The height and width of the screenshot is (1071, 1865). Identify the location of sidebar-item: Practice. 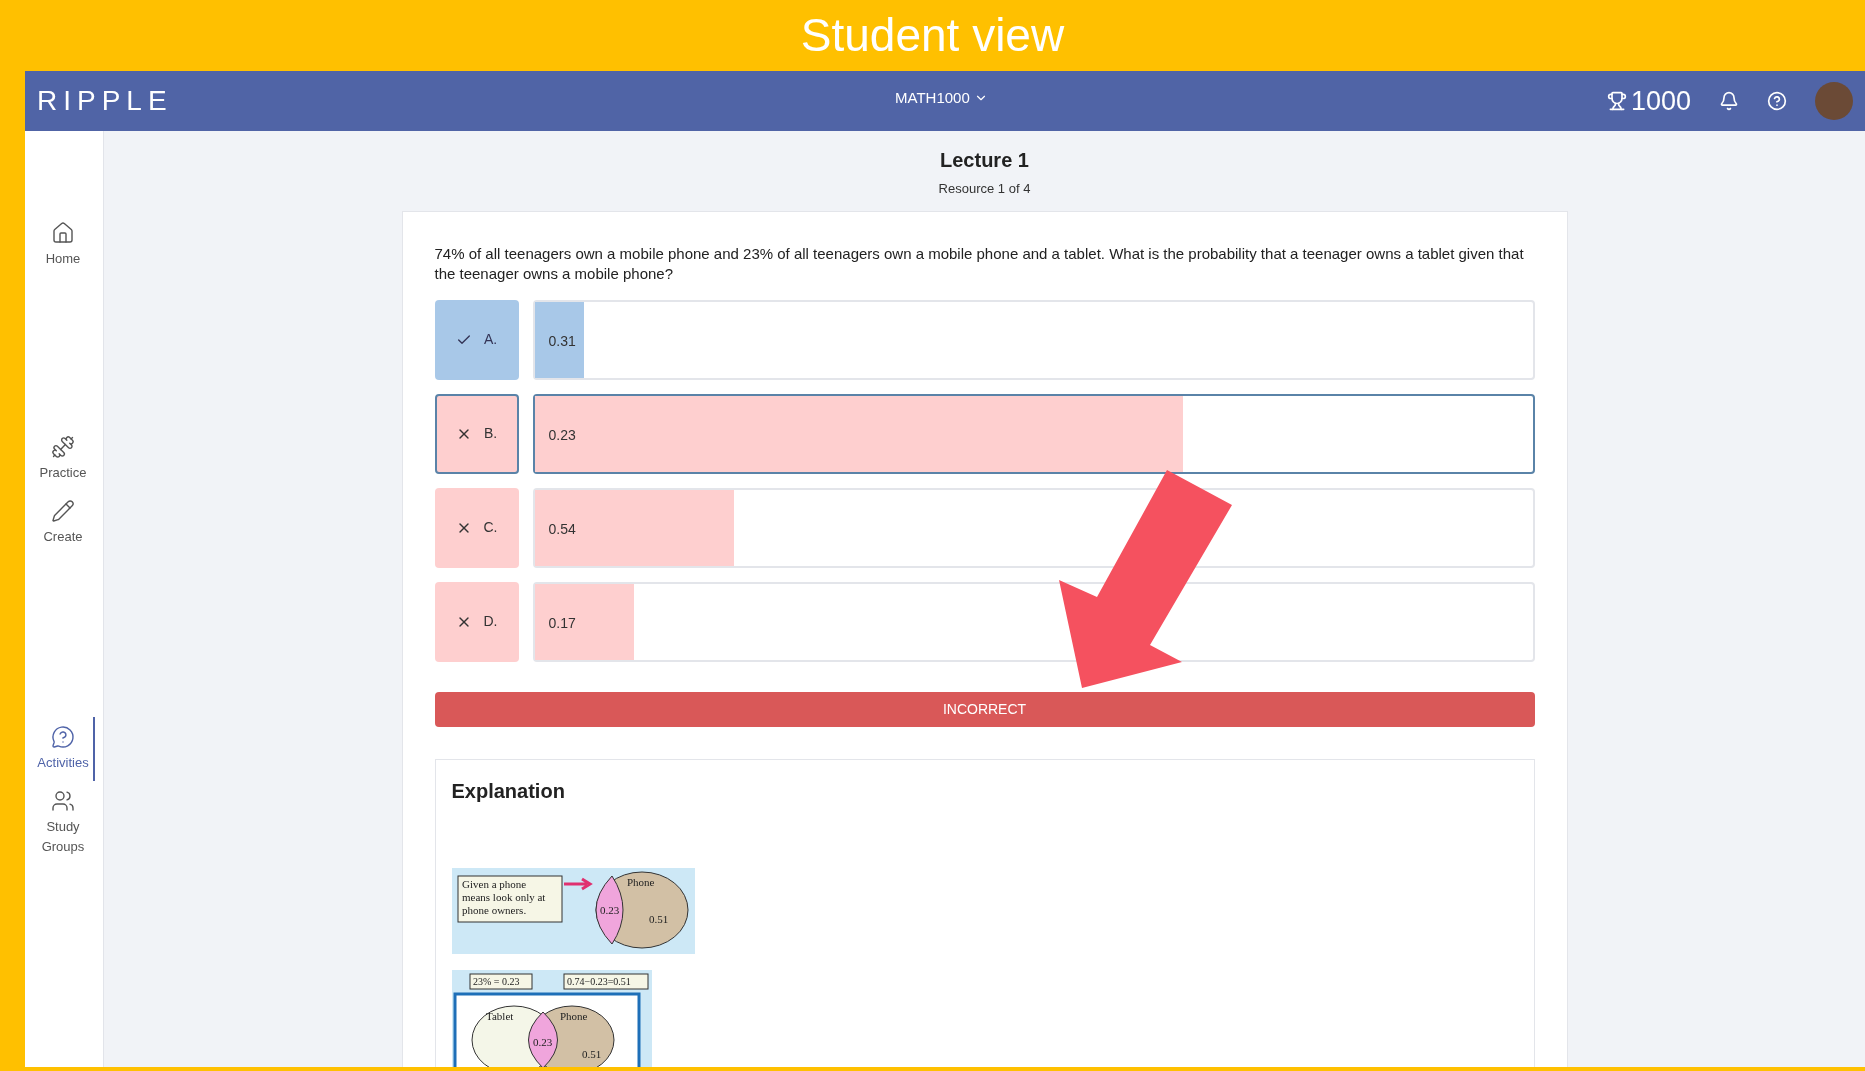
(64, 459).